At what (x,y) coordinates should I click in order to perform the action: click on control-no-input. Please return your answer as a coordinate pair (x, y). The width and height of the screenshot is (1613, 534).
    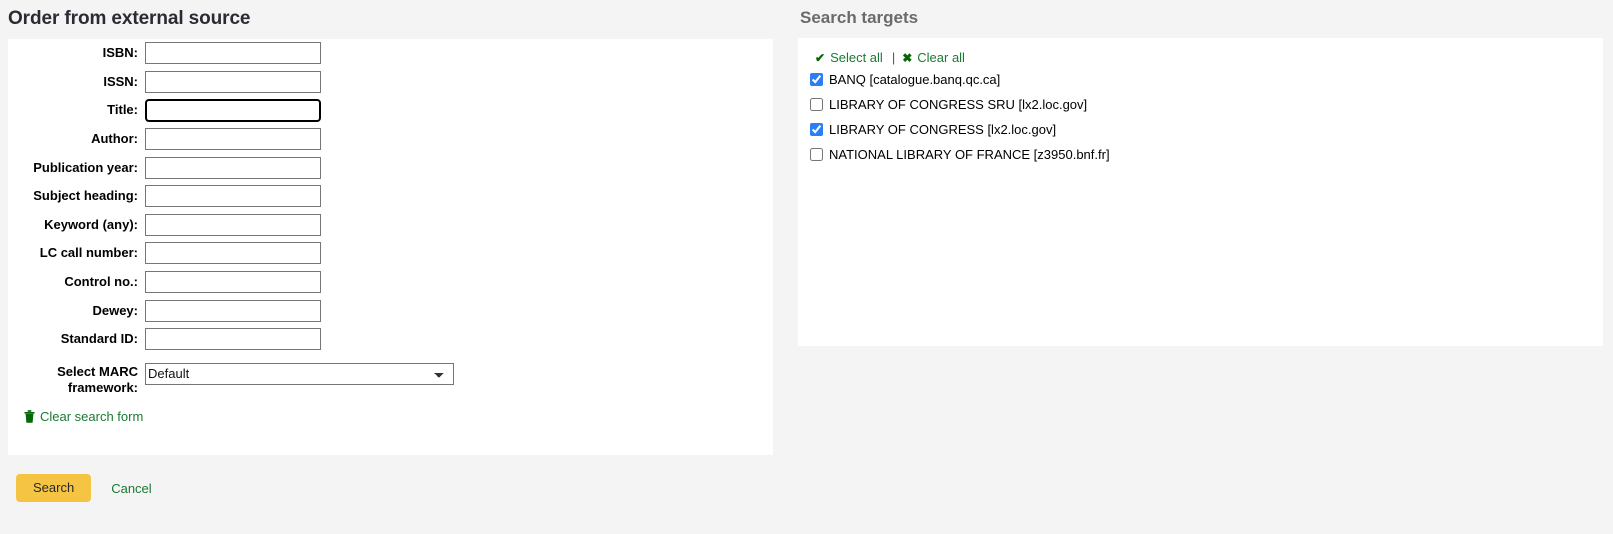
    Looking at the image, I should click on (233, 282).